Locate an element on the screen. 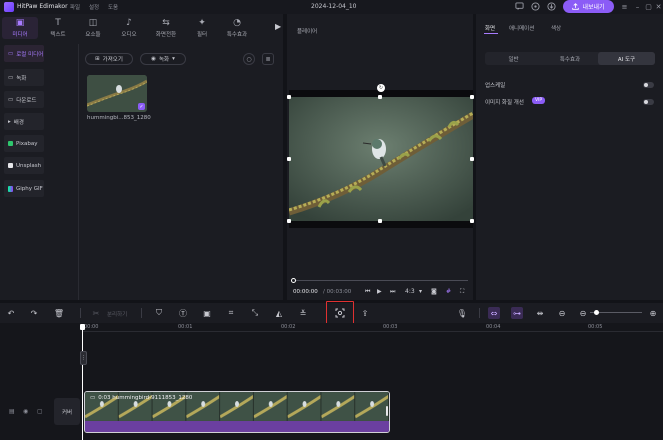 This screenshot has height=440, width=663. tab-screen: 화면 is located at coordinates (490, 28).